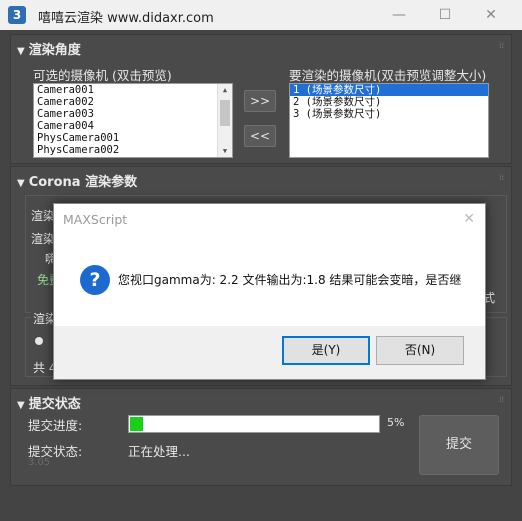 The height and width of the screenshot is (521, 522). Describe the element at coordinates (389, 102) in the screenshot. I see `list-item: 2 (场景参数尺寸)` at that location.